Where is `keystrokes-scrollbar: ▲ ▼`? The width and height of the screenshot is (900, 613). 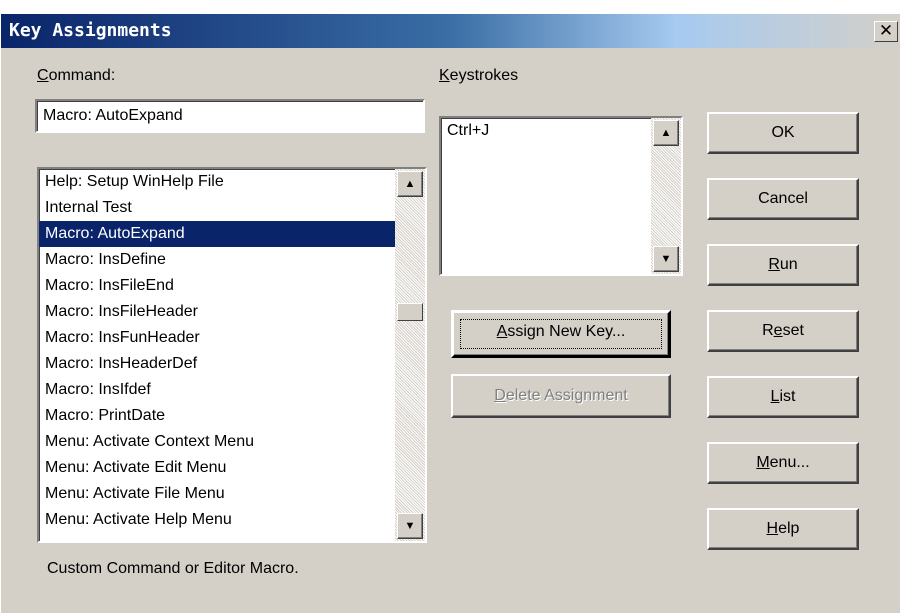 keystrokes-scrollbar: ▲ ▼ is located at coordinates (666, 196).